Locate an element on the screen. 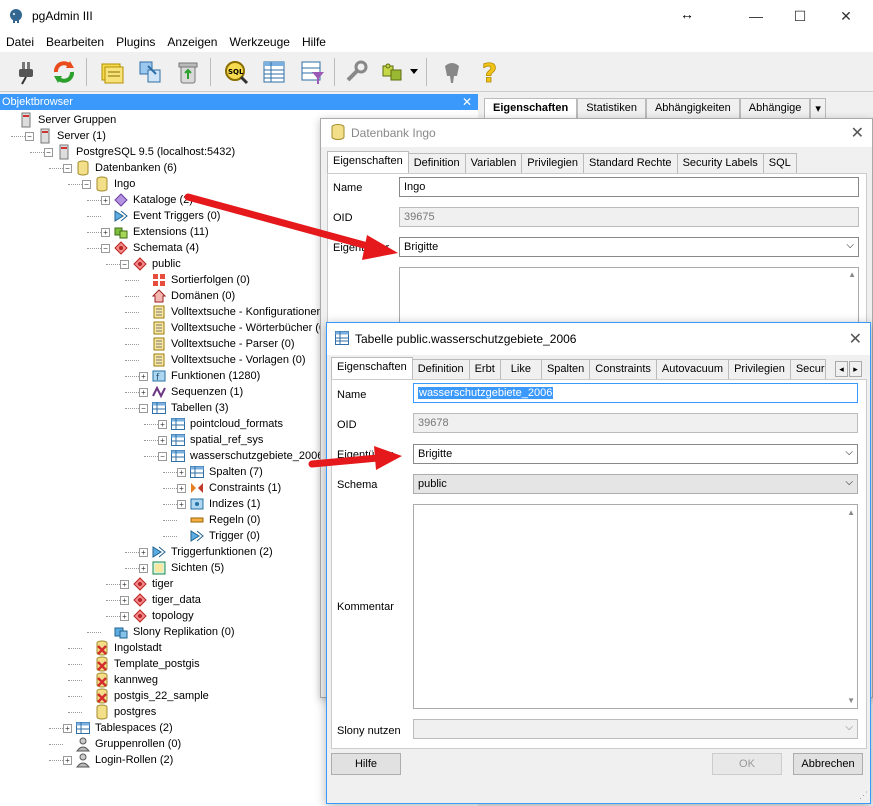  tree-node: − PostgreSQL 9.5 (localhost:5432) is located at coordinates (140, 152).